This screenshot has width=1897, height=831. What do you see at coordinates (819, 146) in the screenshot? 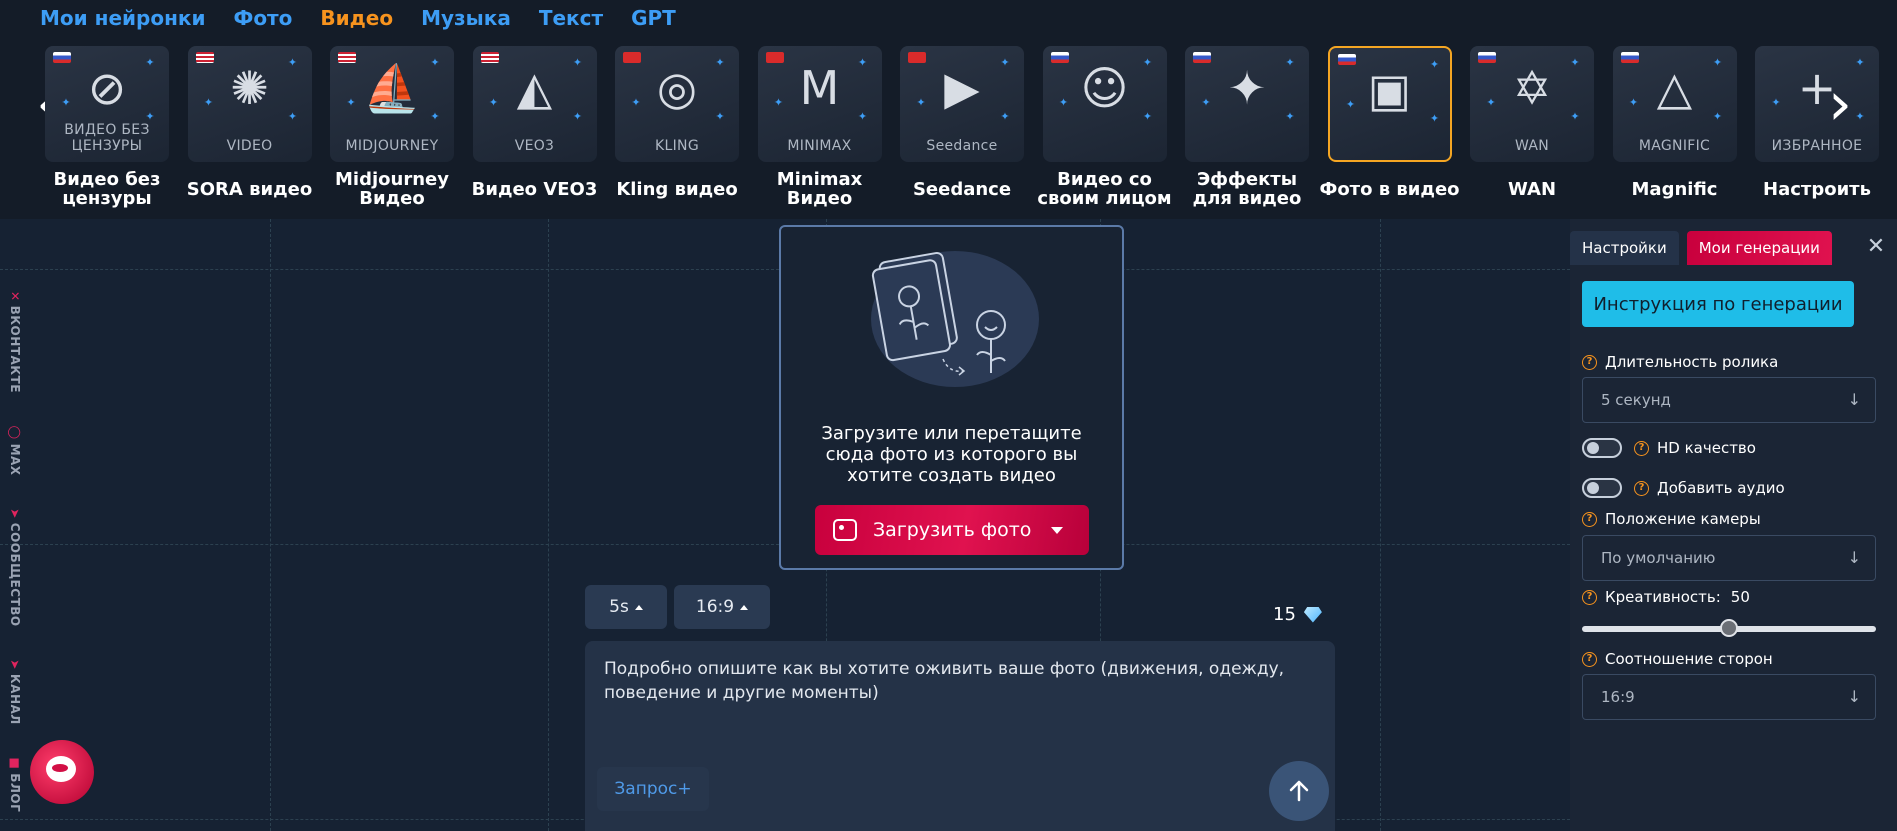
I see `model-card-sublabel: MINIMAX` at bounding box center [819, 146].